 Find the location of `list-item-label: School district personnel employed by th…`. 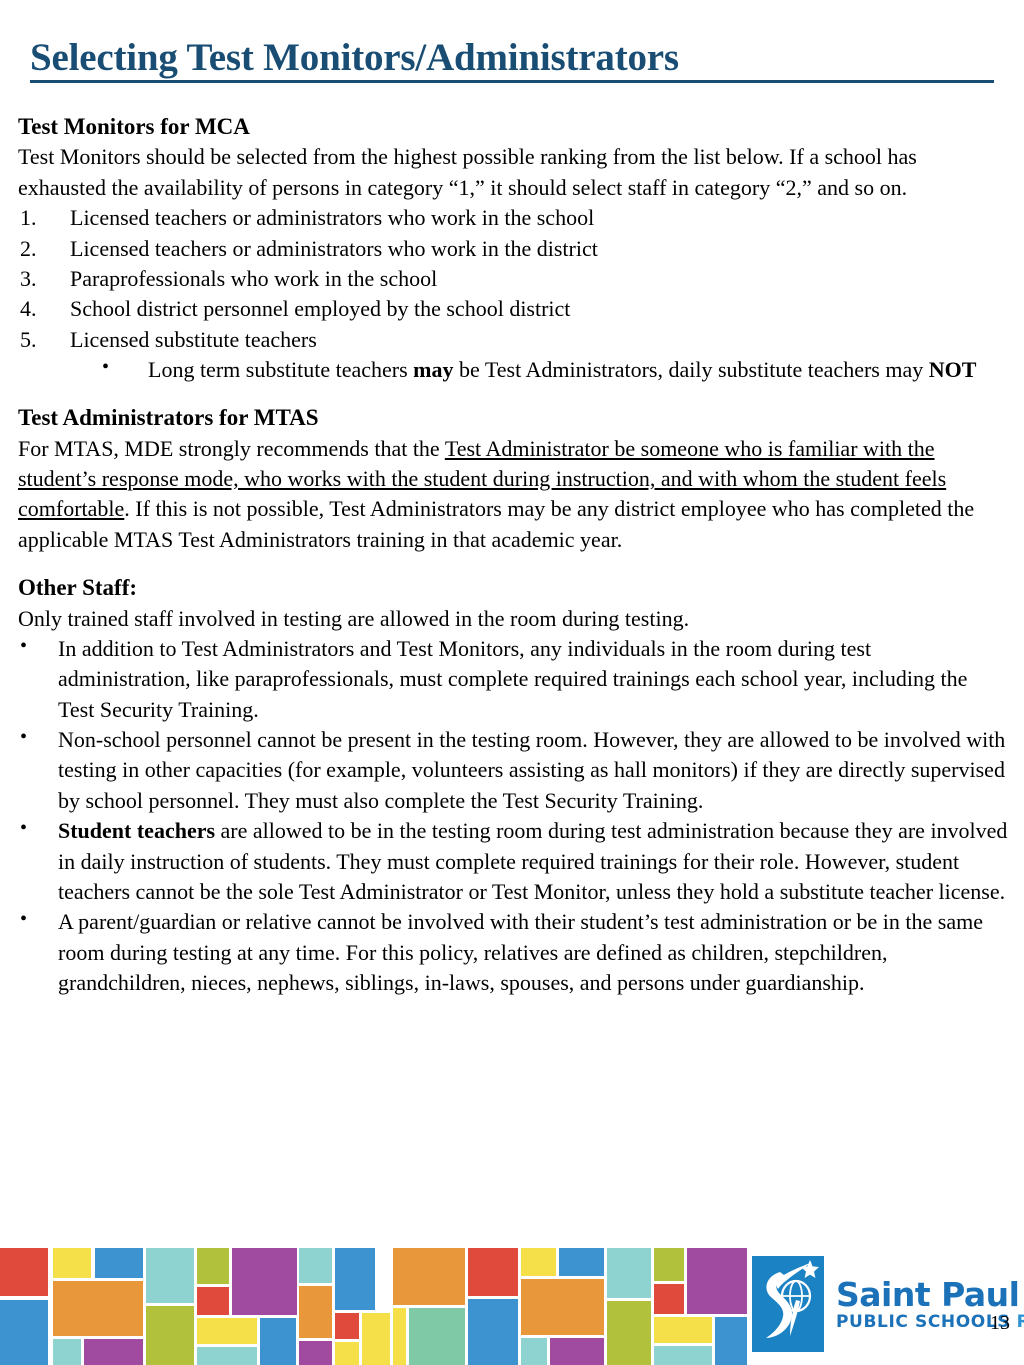

list-item-label: School district personnel employed by th… is located at coordinates (320, 309).